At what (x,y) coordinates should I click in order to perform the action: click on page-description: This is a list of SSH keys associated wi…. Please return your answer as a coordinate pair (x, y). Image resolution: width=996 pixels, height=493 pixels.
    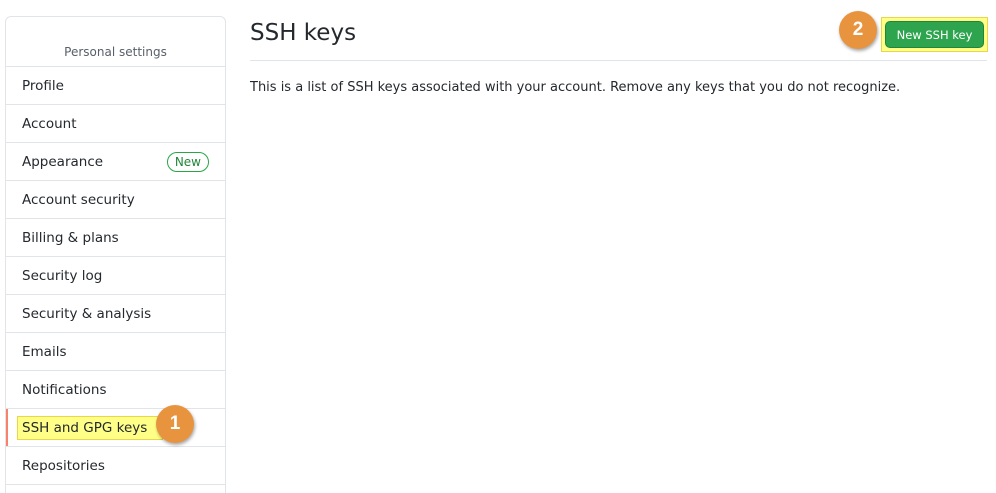
    Looking at the image, I should click on (575, 87).